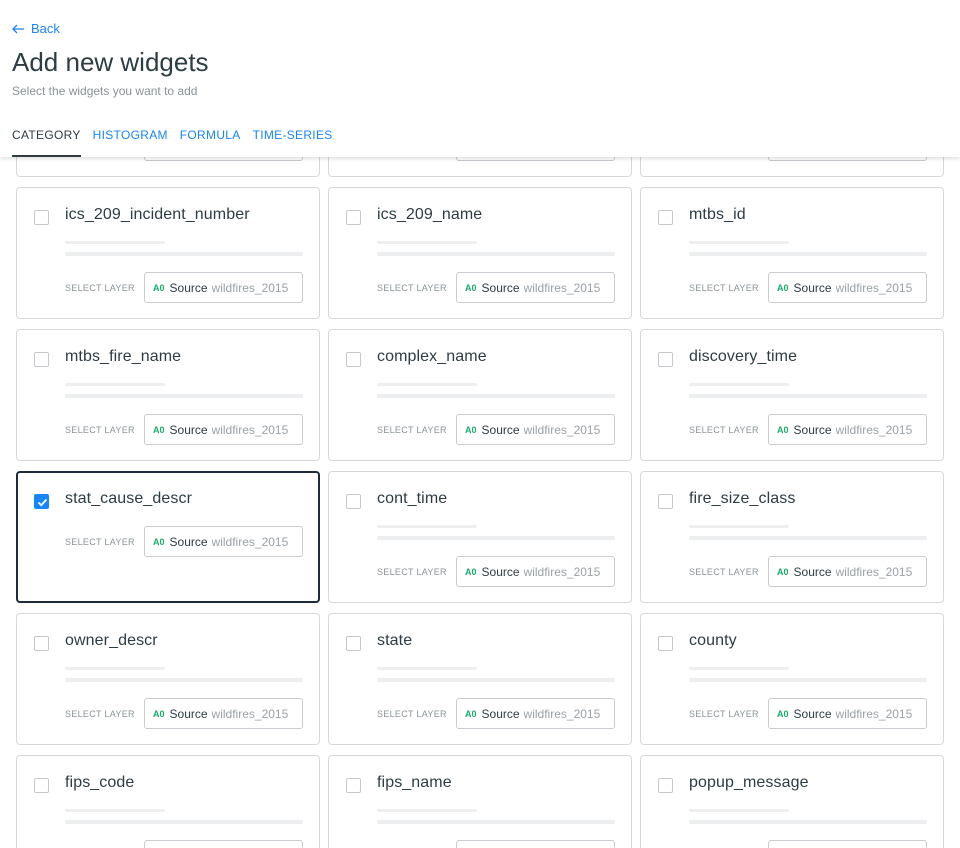 The height and width of the screenshot is (848, 960). What do you see at coordinates (157, 214) in the screenshot?
I see `widget-name: ics_209_incident_number` at bounding box center [157, 214].